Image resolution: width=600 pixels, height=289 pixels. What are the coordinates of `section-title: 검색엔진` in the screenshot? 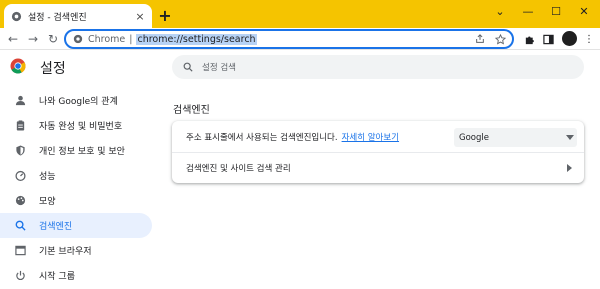 It's located at (191, 110).